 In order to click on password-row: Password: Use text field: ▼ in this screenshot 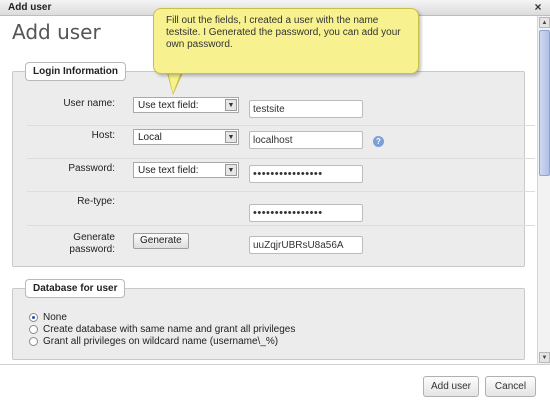, I will do `click(281, 175)`.